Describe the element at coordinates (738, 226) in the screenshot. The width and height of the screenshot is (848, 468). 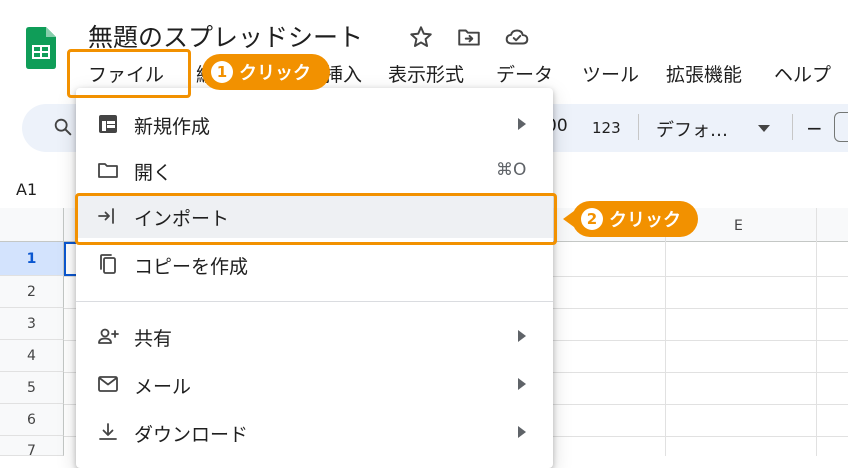
I see `column-header-e: E` at that location.